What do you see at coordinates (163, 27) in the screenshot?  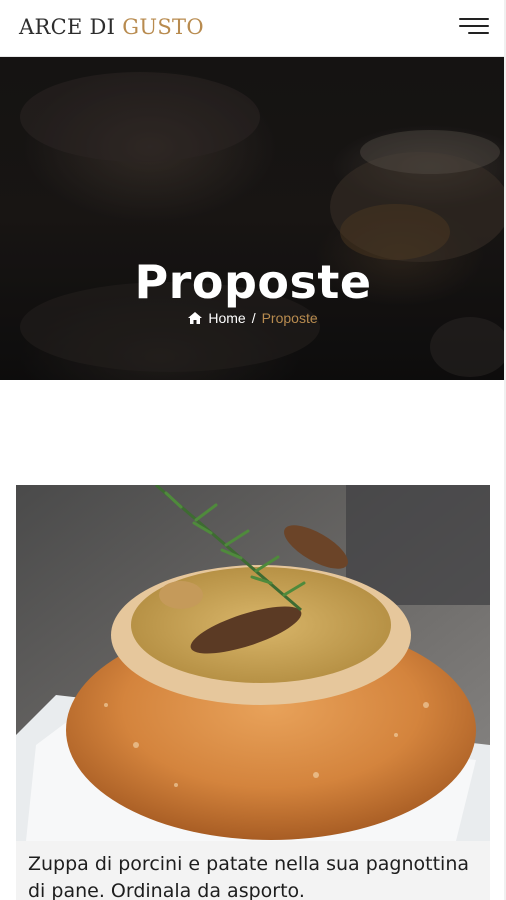 I see `logo-text-accent: GUSTO` at bounding box center [163, 27].